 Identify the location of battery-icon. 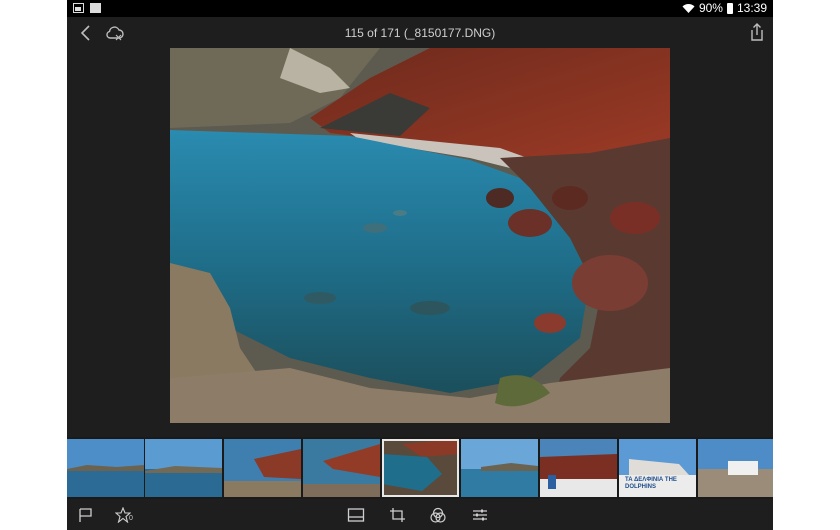
(729, 8).